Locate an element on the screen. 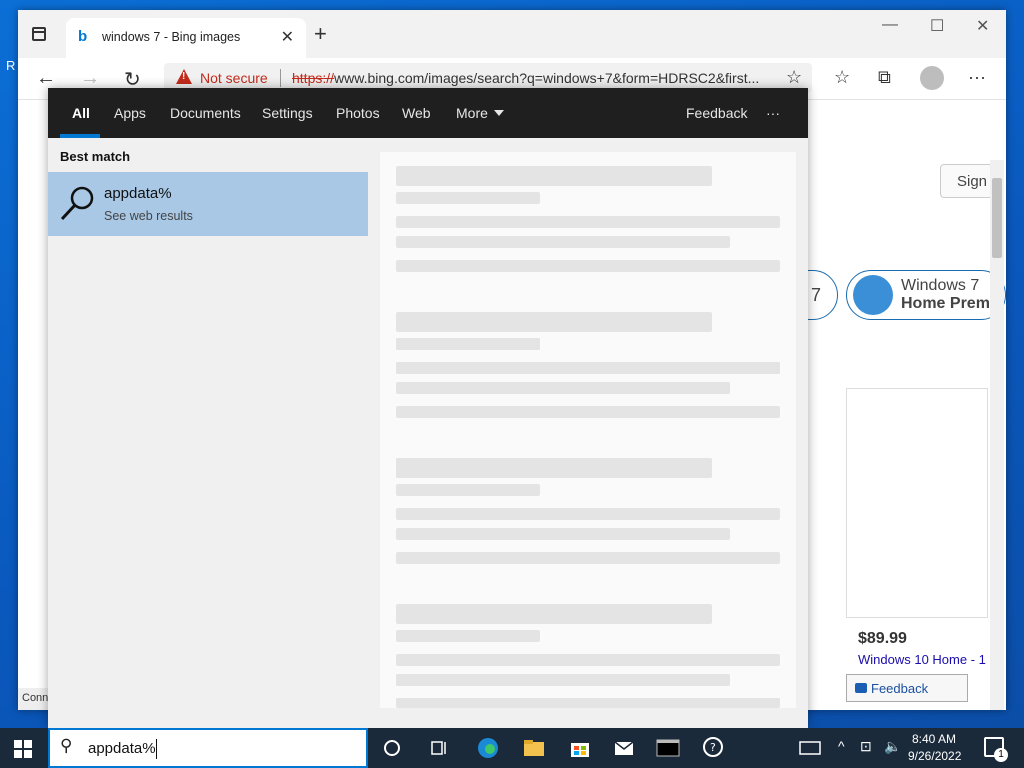 The image size is (1024, 768). url-scheme: https:// is located at coordinates (313, 78).